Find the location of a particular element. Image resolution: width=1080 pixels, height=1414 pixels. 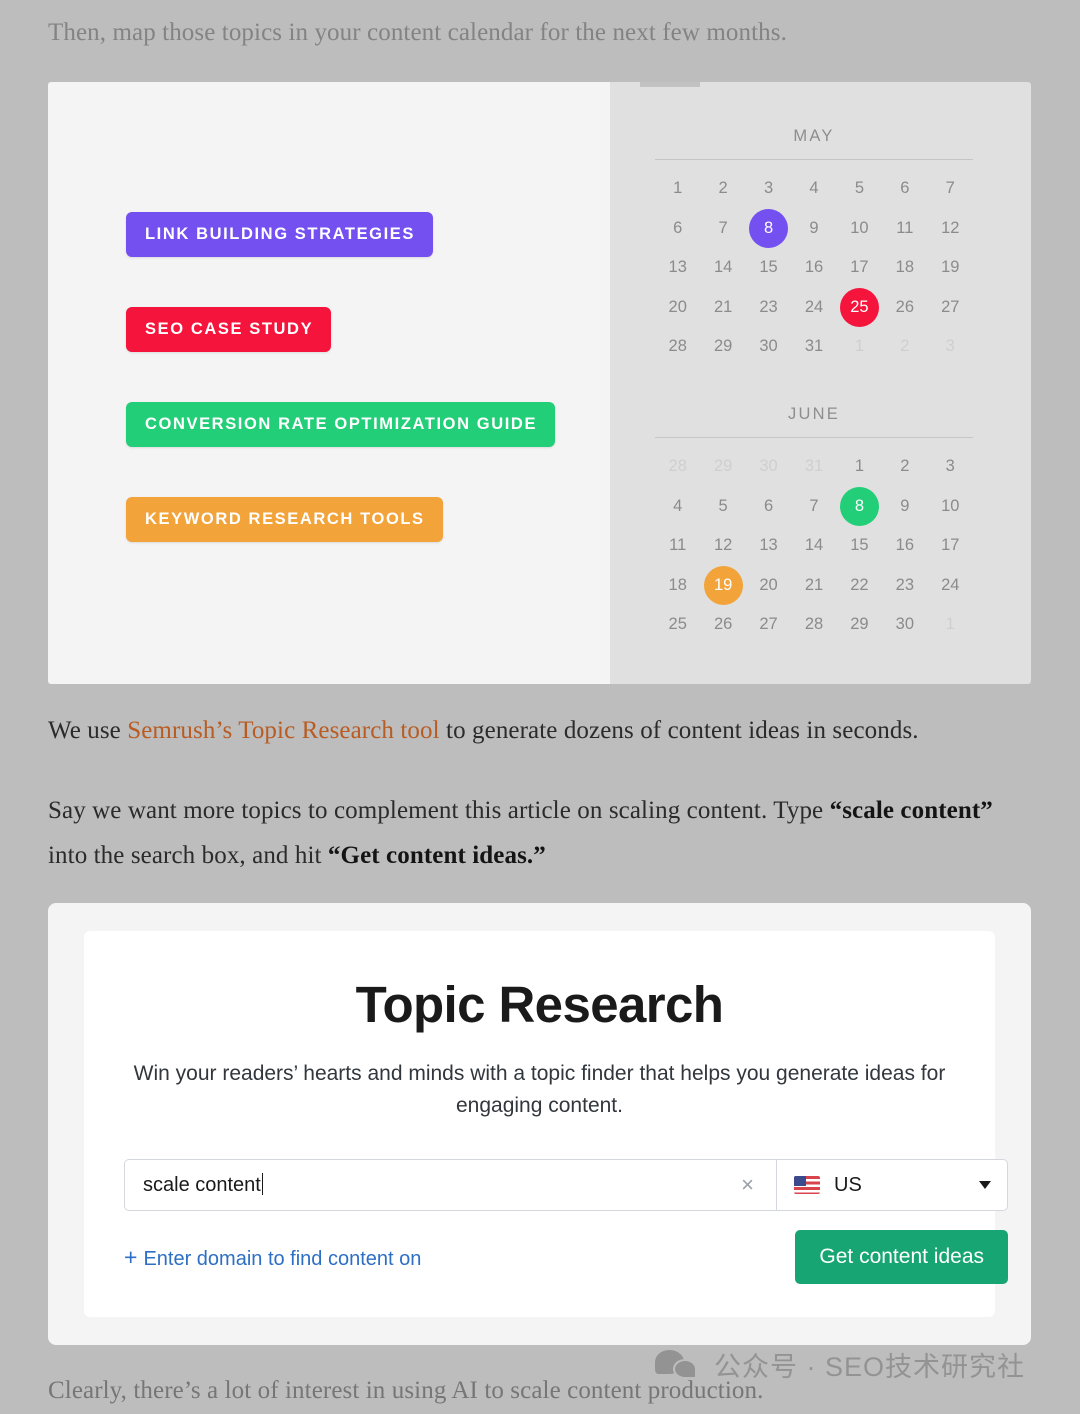

calendar-day: 22 is located at coordinates (859, 586).